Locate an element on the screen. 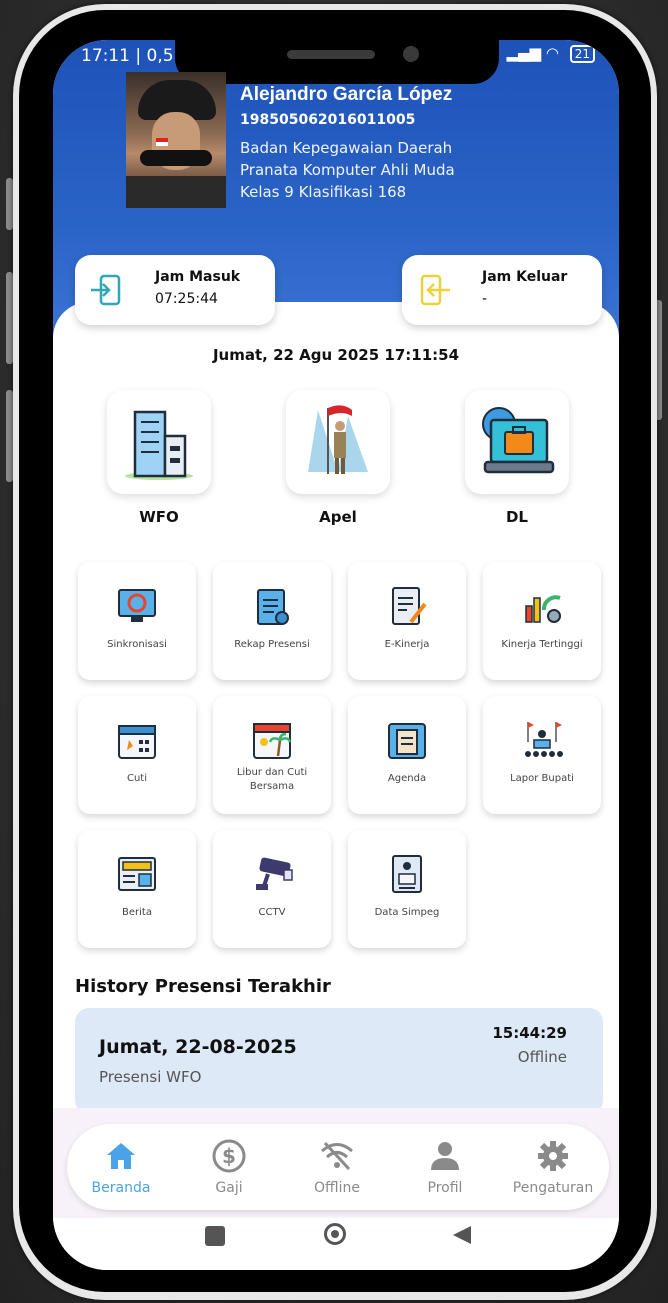 This screenshot has width=668, height=1303. login-icon is located at coordinates (106, 290).